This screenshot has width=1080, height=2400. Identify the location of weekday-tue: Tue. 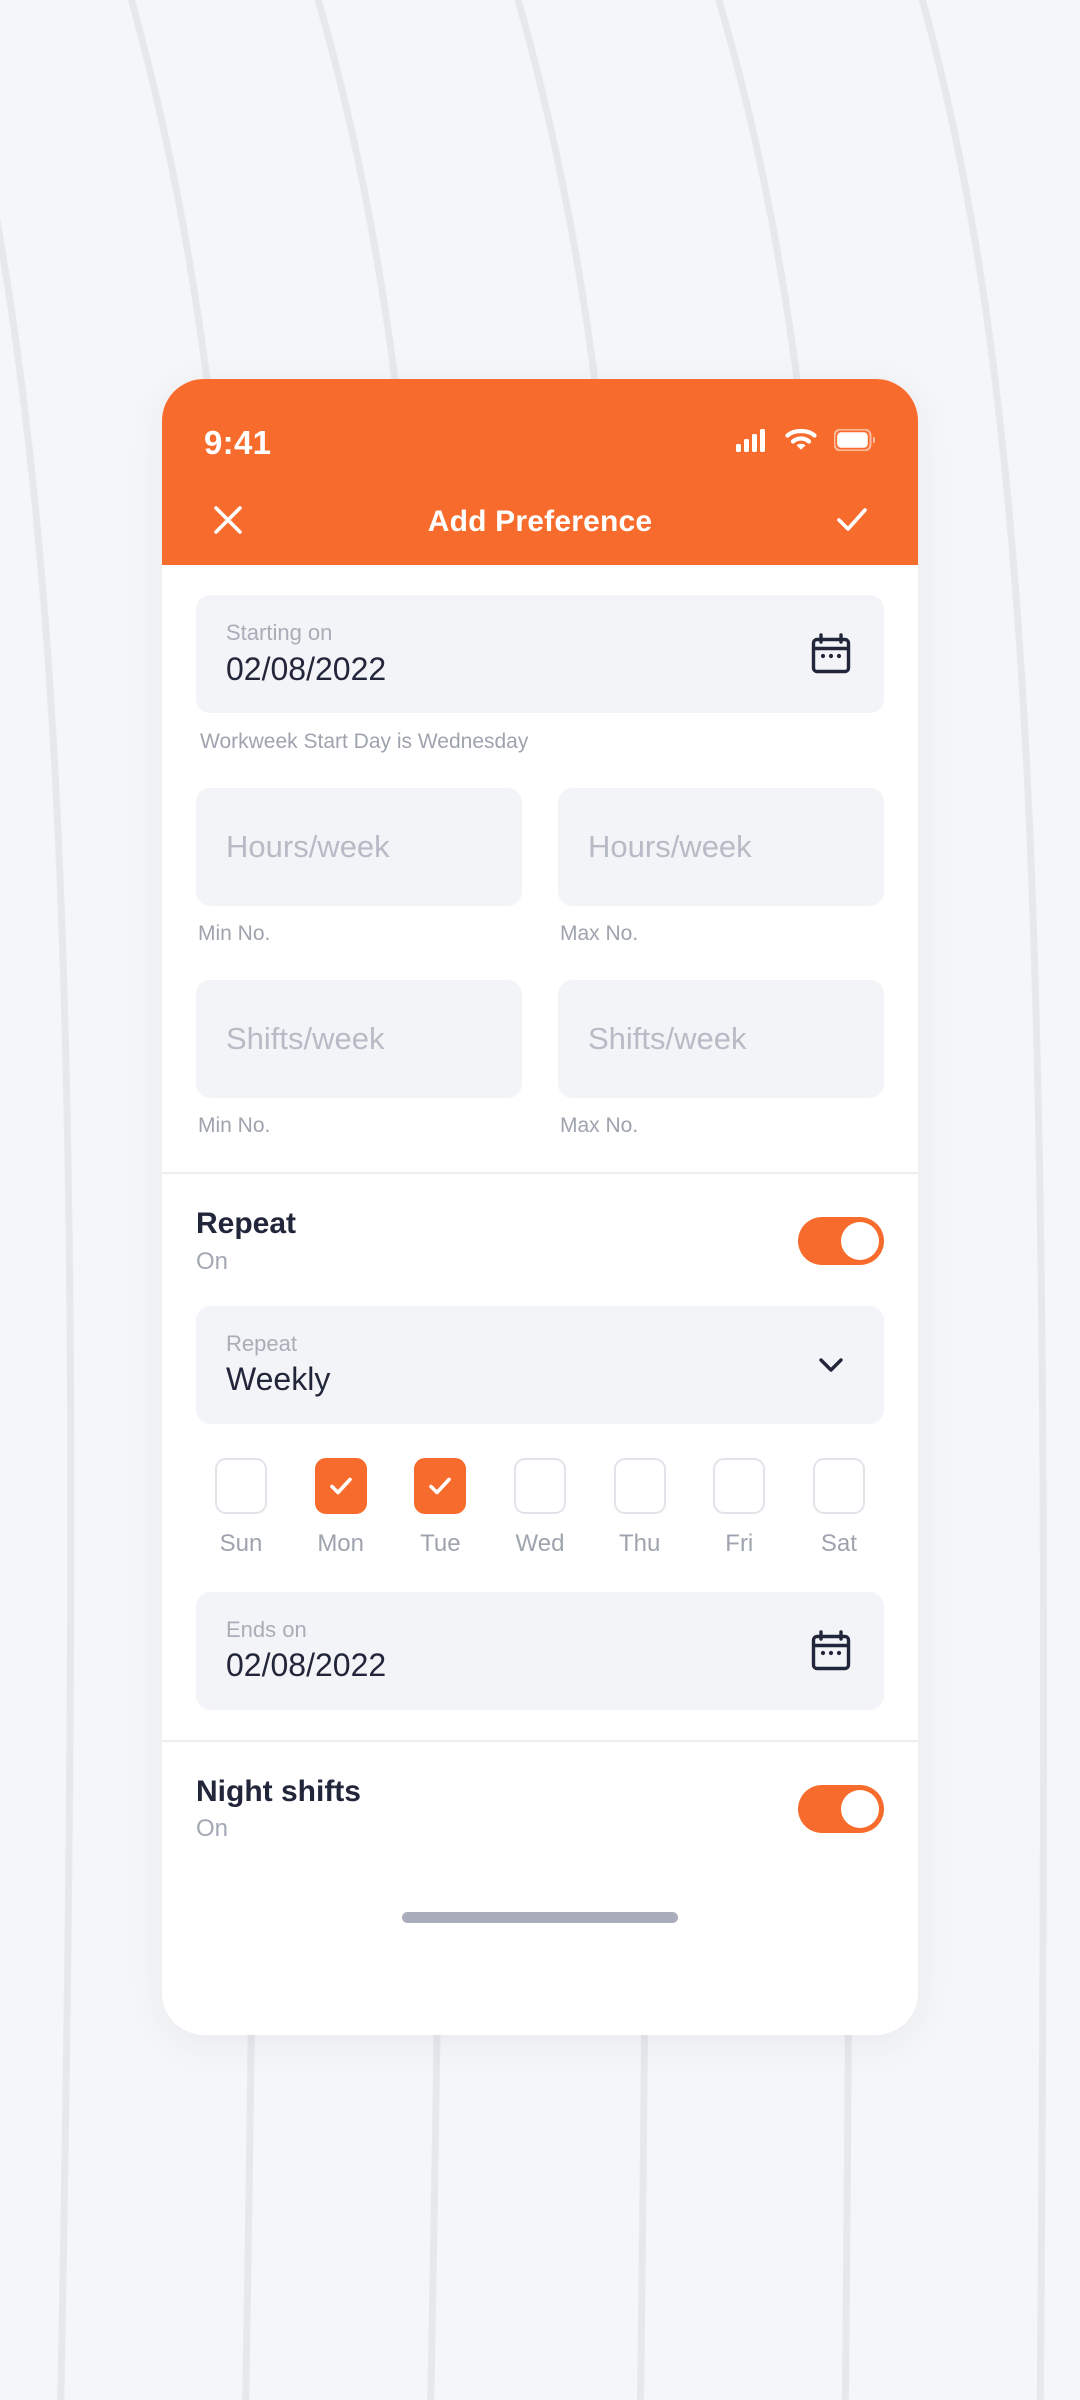
(440, 1507).